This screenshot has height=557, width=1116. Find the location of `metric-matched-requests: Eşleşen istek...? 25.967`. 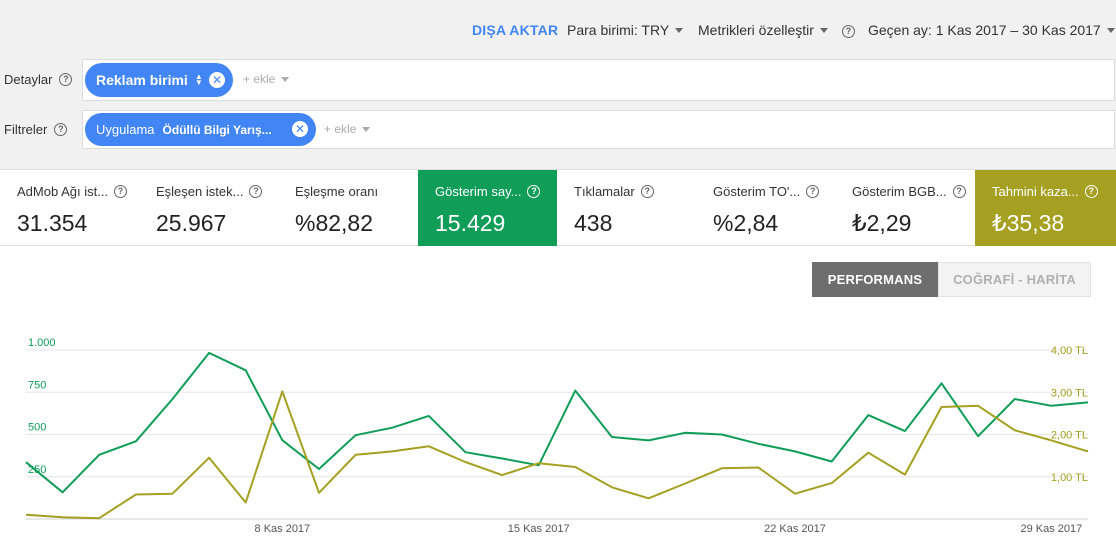

metric-matched-requests: Eşleşen istek...? 25.967 is located at coordinates (208, 208).